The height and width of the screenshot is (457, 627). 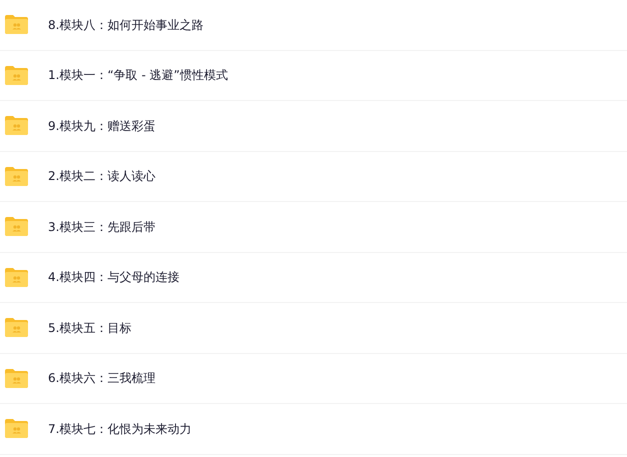 What do you see at coordinates (120, 429) in the screenshot?
I see `folder-name: 7.模块七：化恨为未来动力` at bounding box center [120, 429].